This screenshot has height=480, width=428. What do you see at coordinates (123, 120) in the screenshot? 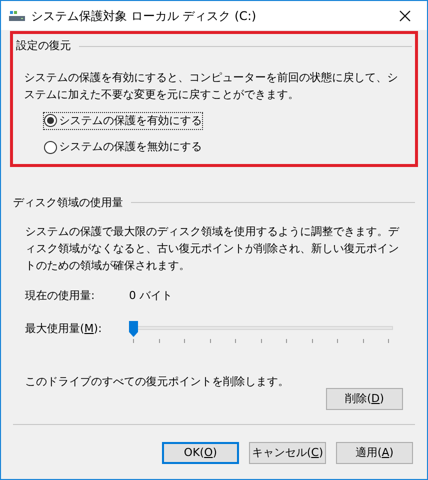
I see `radio-option: システムの保護を有効にする` at bounding box center [123, 120].